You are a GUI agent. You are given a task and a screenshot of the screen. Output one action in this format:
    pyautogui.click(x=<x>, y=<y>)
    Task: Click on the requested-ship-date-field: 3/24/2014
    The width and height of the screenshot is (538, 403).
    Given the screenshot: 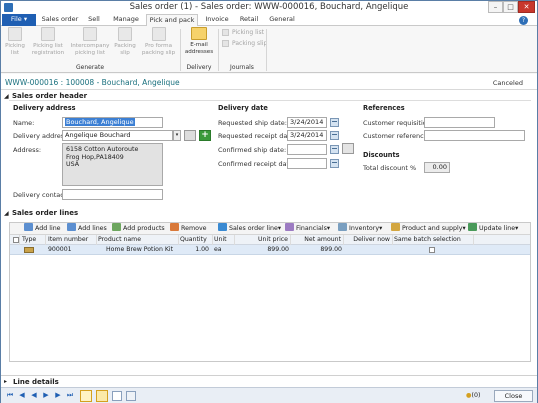 What is the action you would take?
    pyautogui.click(x=307, y=122)
    